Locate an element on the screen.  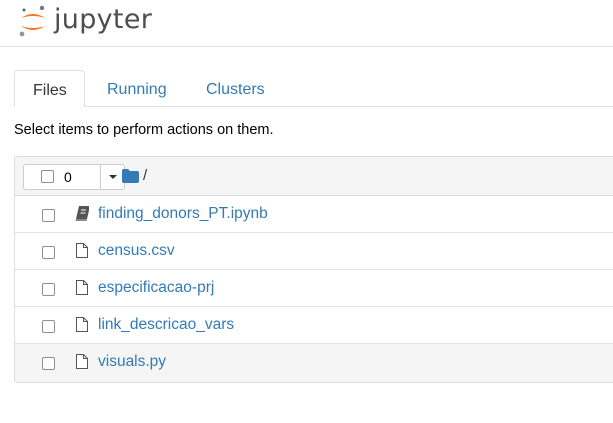
file-link: especificacao-prj is located at coordinates (156, 288).